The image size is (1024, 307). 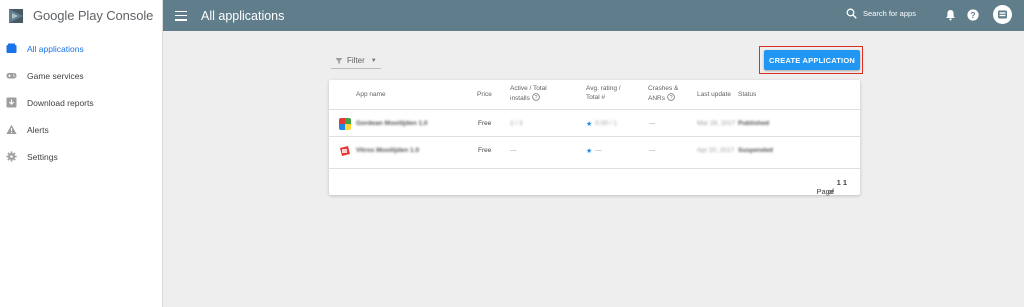 I want to click on column-header-crashes: Crashes & ANRs ?, so click(x=663, y=93).